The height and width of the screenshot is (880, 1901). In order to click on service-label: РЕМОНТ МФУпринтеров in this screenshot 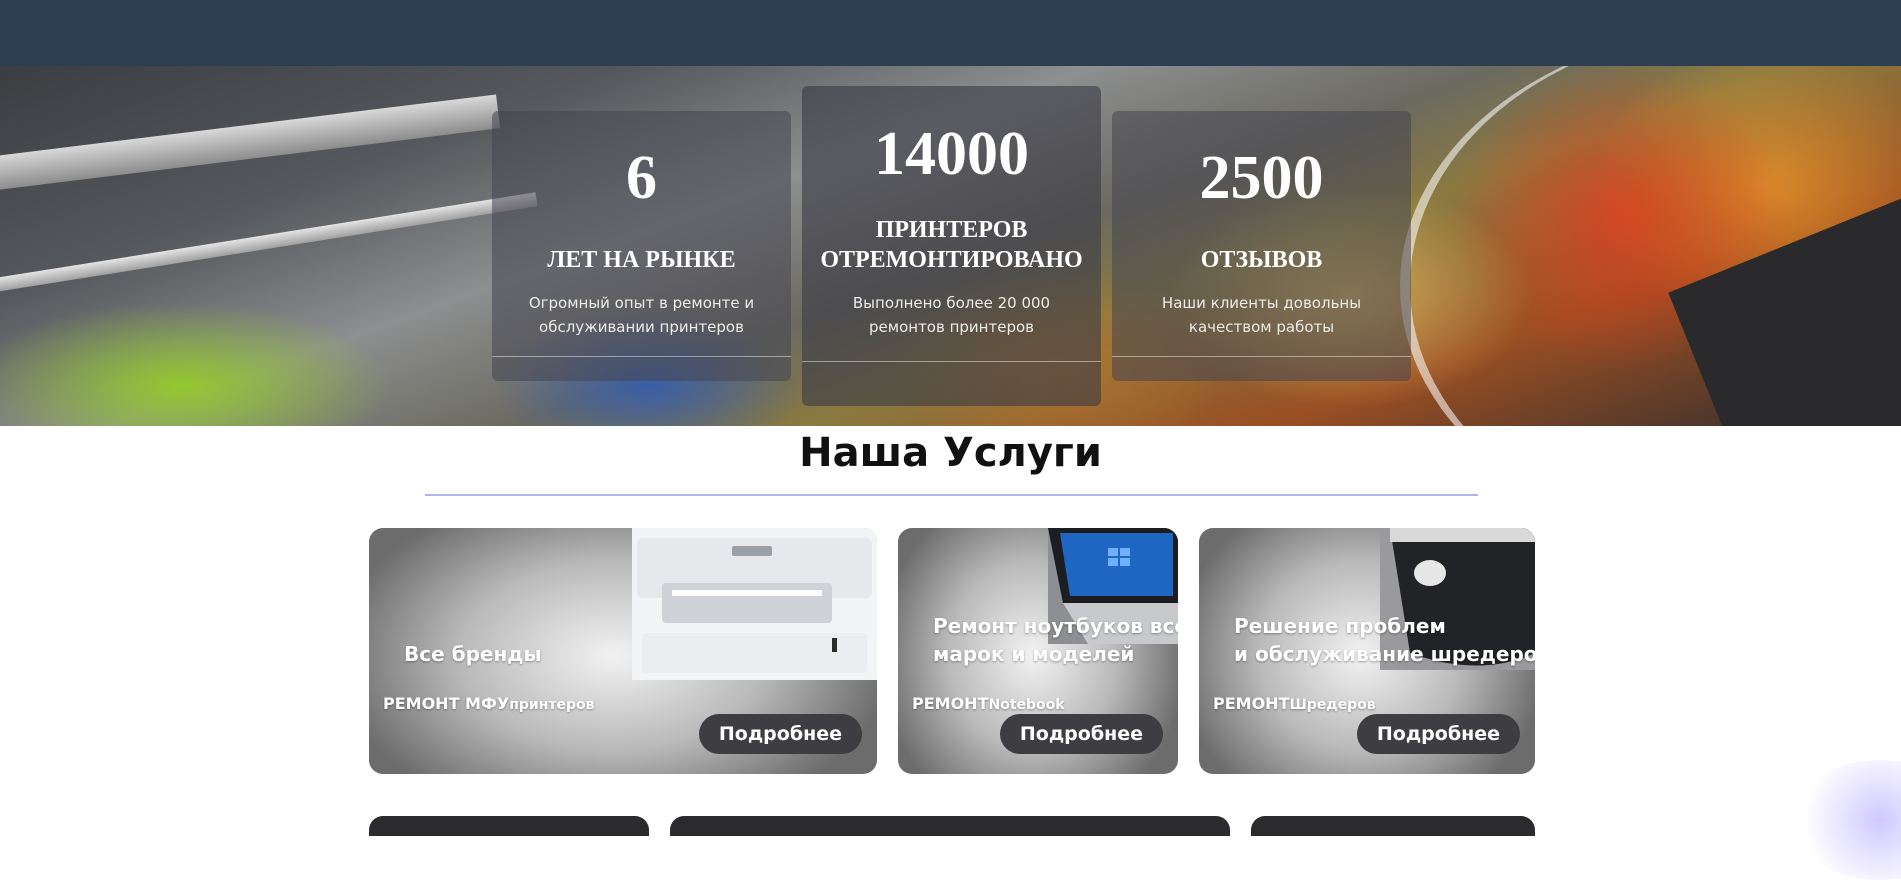, I will do `click(488, 703)`.